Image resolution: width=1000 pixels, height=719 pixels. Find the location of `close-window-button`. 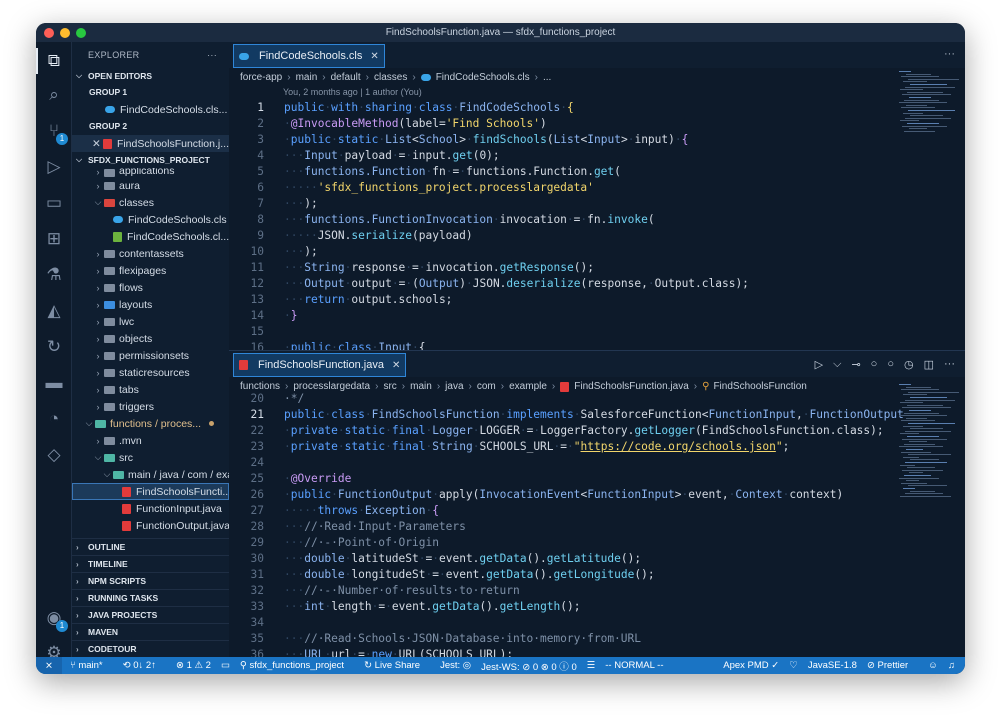

close-window-button is located at coordinates (49, 33).